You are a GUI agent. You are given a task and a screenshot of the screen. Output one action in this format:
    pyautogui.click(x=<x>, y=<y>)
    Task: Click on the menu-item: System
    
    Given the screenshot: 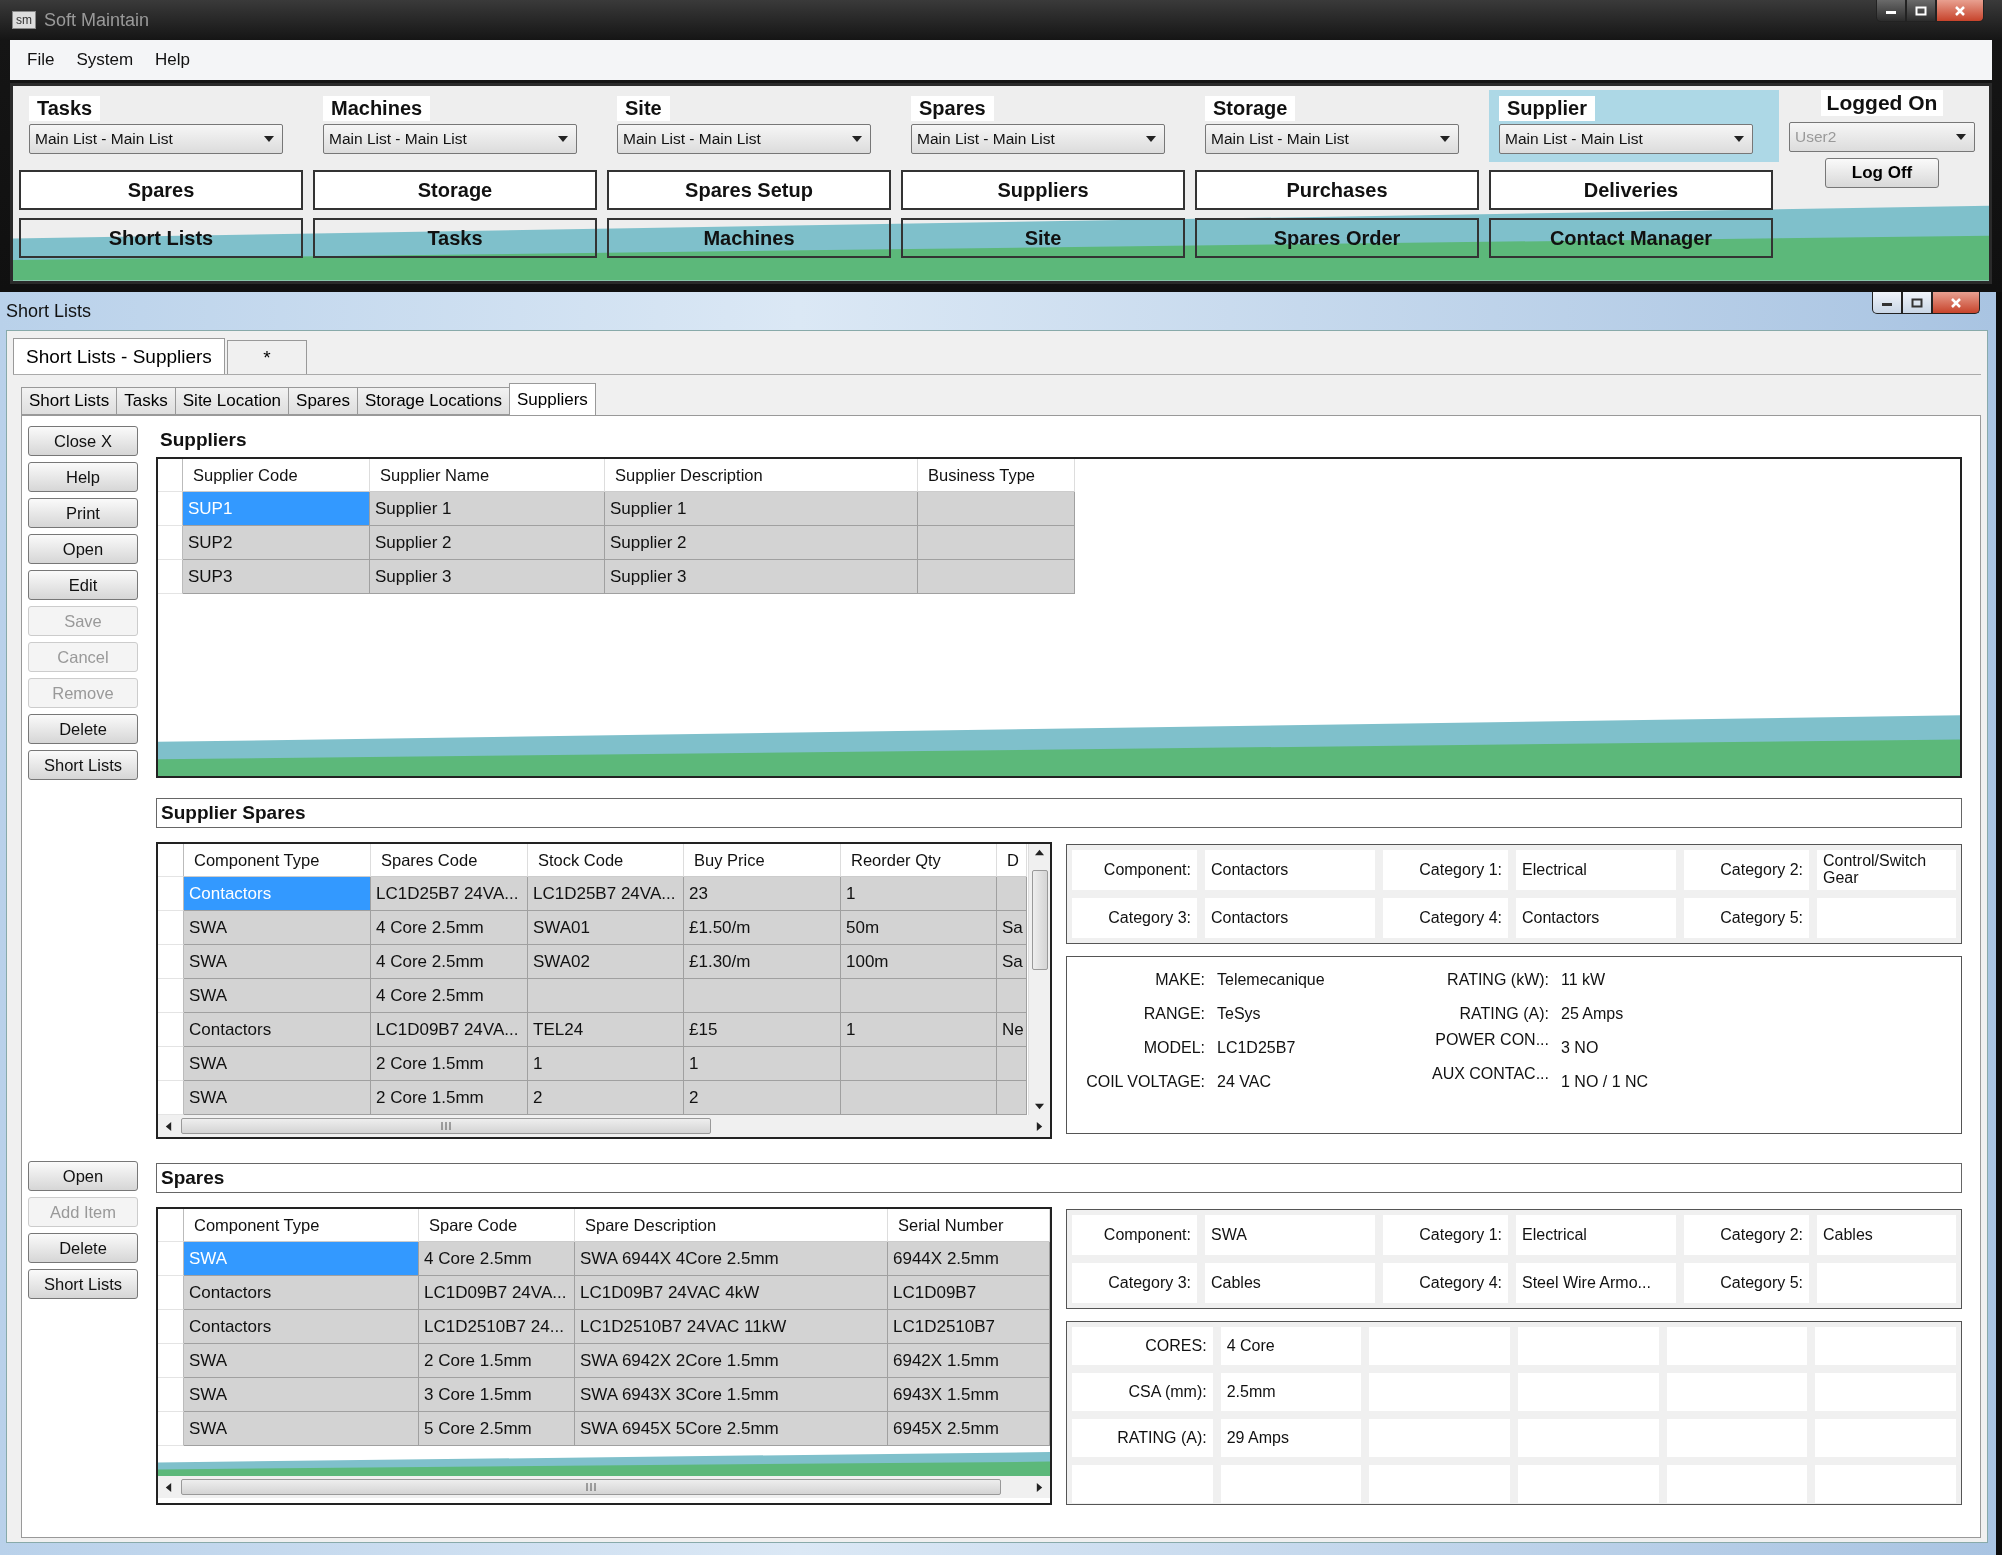 What is the action you would take?
    pyautogui.click(x=105, y=60)
    